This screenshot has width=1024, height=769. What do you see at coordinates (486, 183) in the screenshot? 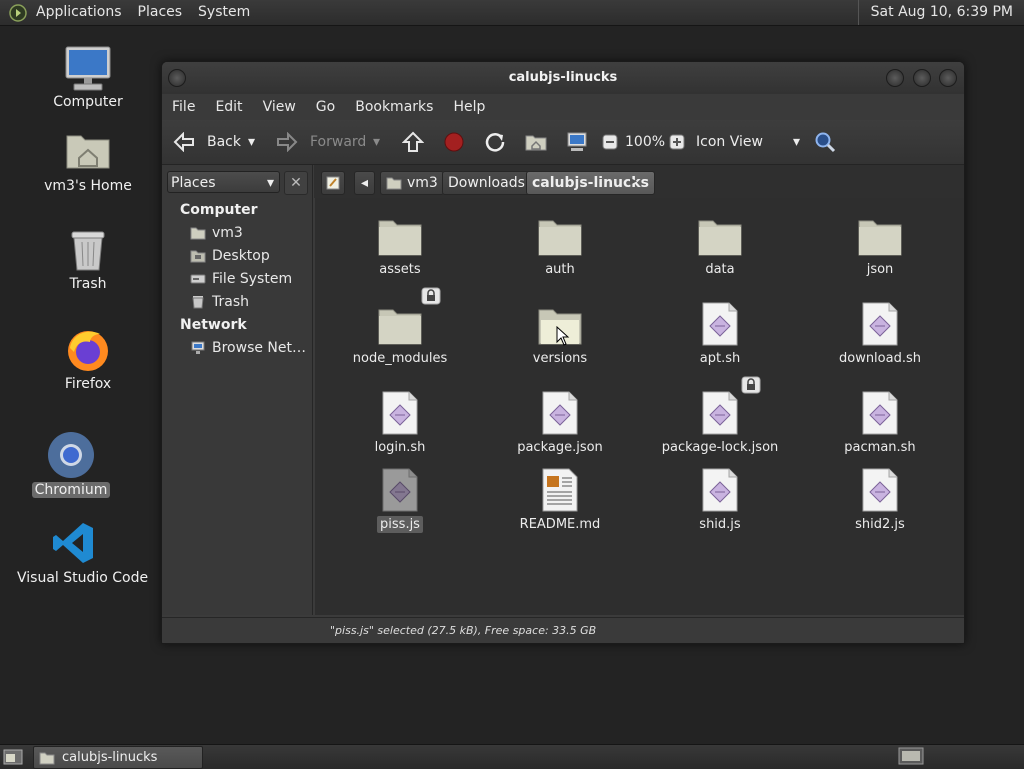
I see `breadcrumb-downloads: Downloads` at bounding box center [486, 183].